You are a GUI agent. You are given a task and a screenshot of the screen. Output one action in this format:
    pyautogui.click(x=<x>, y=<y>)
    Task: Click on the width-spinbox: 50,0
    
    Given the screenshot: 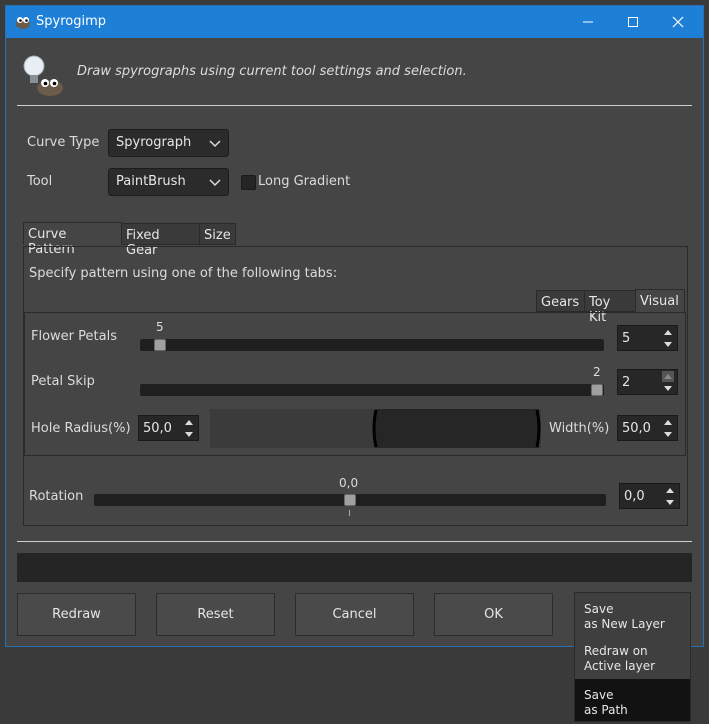 What is the action you would take?
    pyautogui.click(x=647, y=428)
    